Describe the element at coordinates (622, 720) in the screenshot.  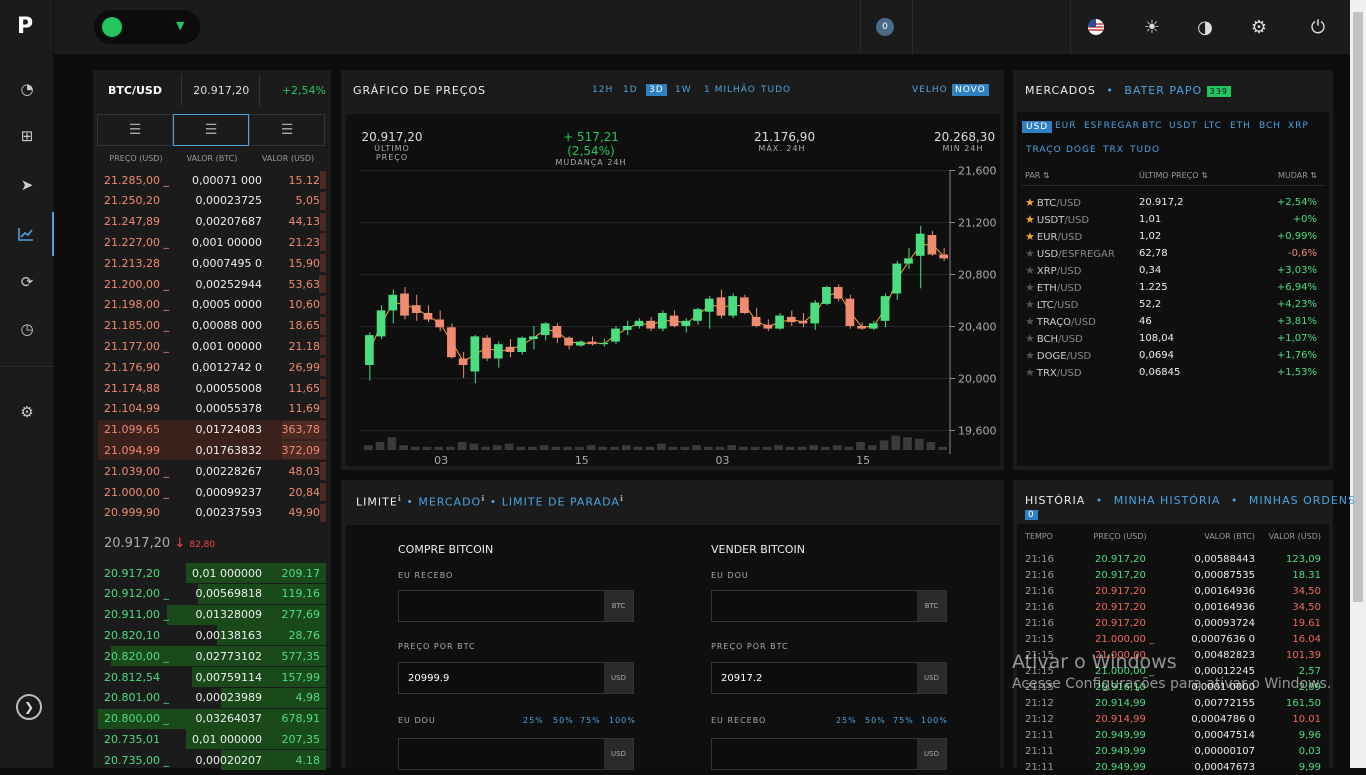
I see `buy-percent-100: 100%` at that location.